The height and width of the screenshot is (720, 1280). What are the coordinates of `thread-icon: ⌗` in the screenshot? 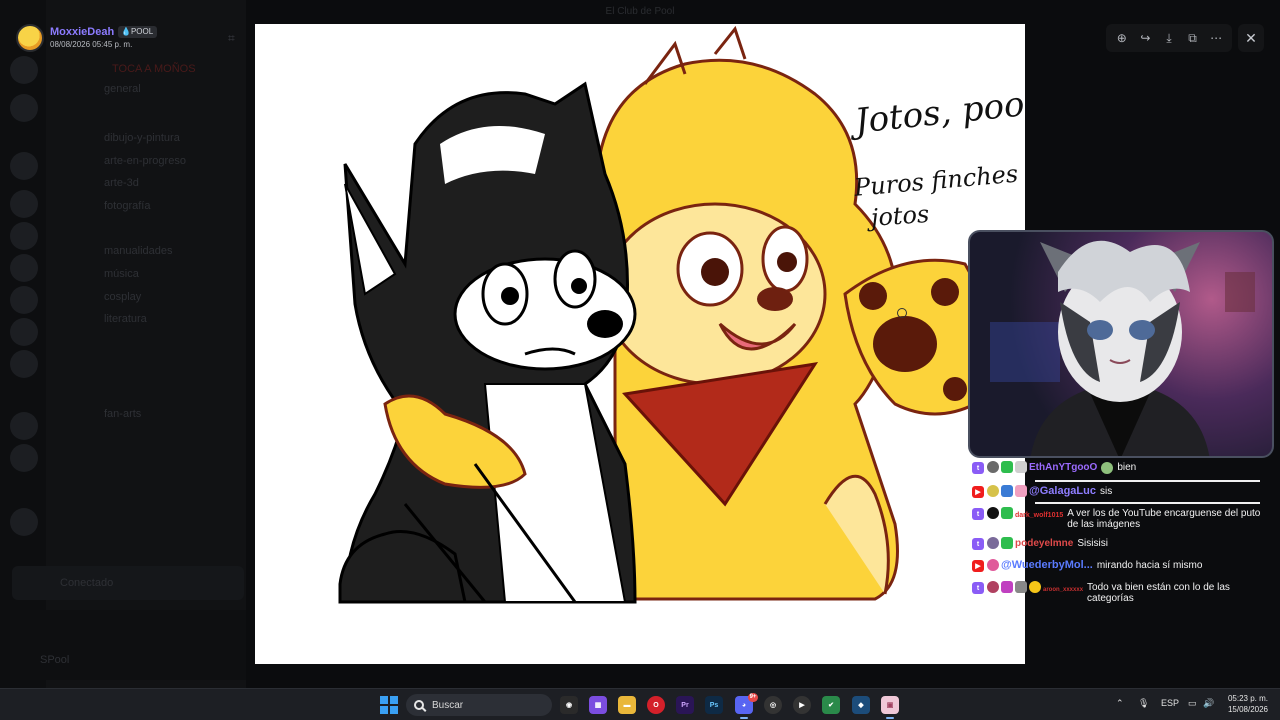 It's located at (231, 38).